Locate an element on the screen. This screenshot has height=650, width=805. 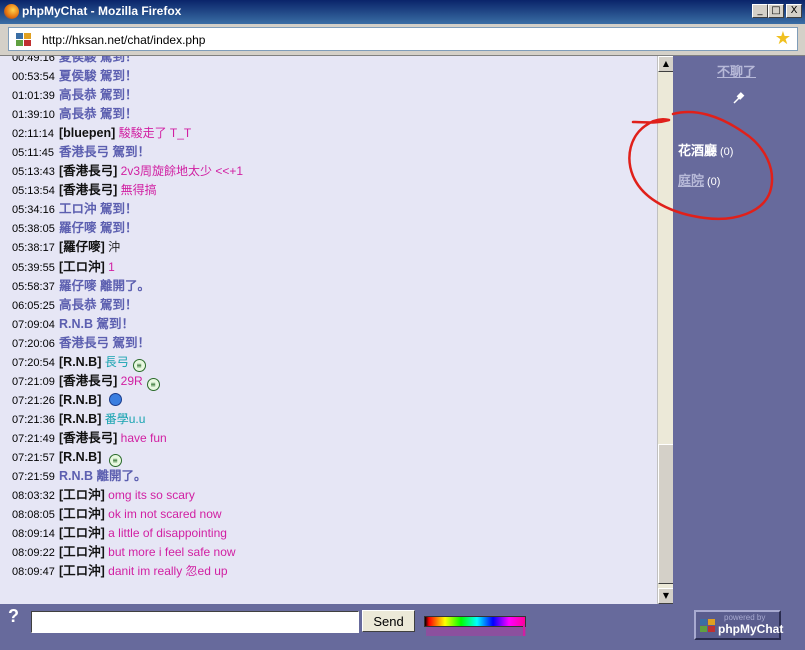
address-bar: http://hksan.net/chat/index.php ★ is located at coordinates (402, 40).